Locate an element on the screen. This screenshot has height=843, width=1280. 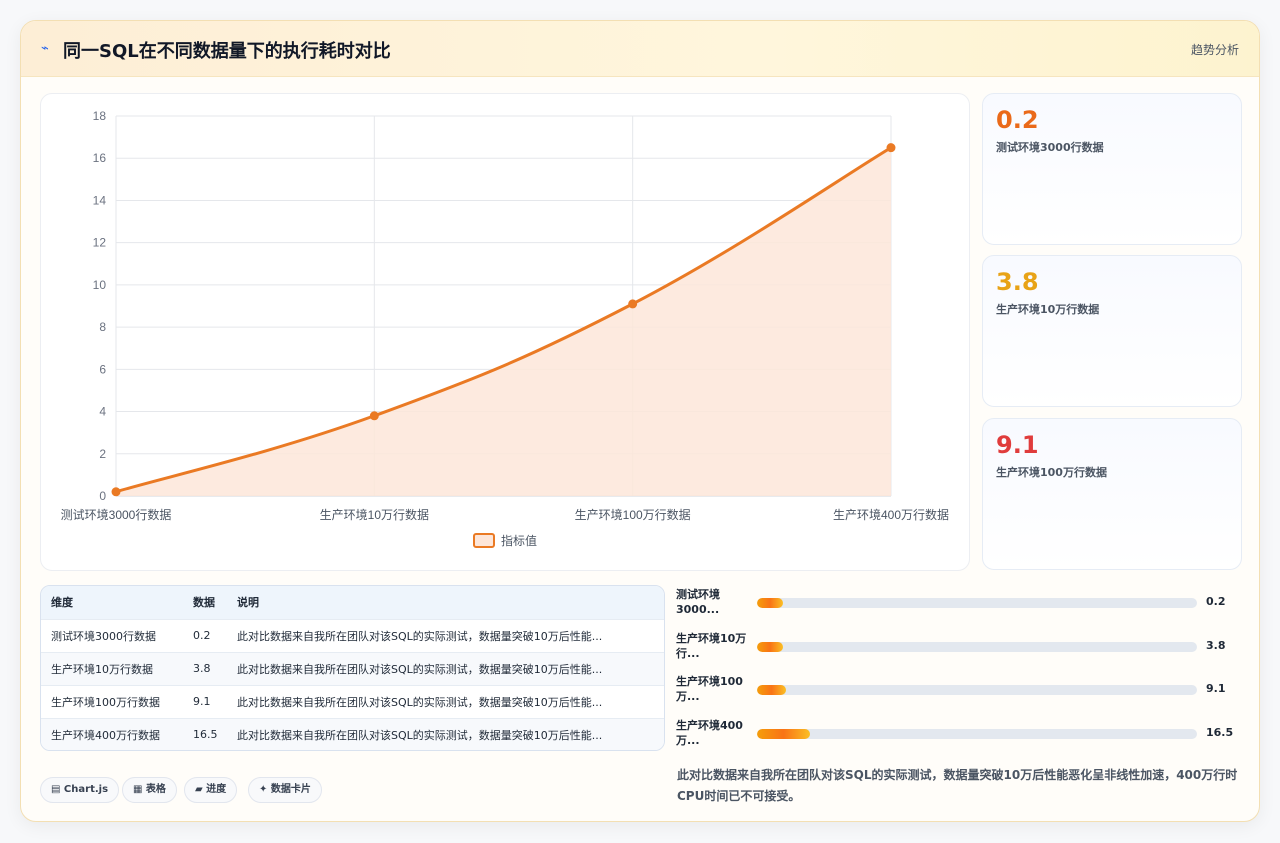
table-cell: 生产环境10万行数据 is located at coordinates (112, 668).